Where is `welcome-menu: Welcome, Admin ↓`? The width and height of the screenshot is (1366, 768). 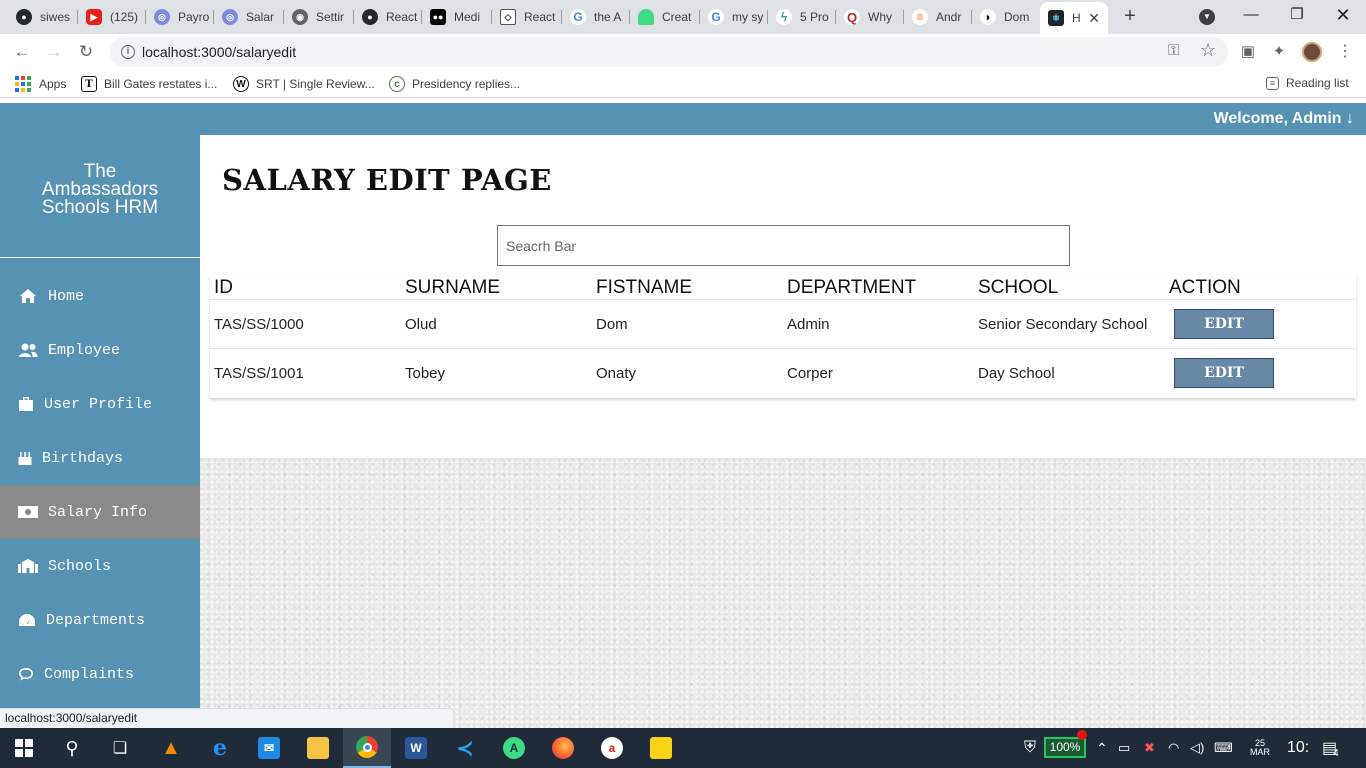
welcome-menu: Welcome, Admin ↓ is located at coordinates (1284, 119).